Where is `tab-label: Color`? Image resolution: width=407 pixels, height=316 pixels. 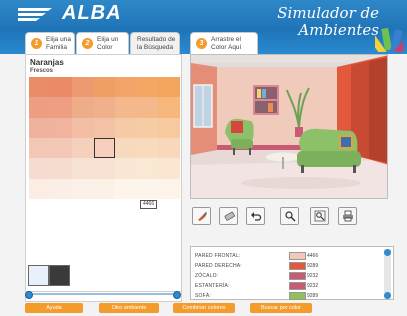 tab-label: Color is located at coordinates (105, 47).